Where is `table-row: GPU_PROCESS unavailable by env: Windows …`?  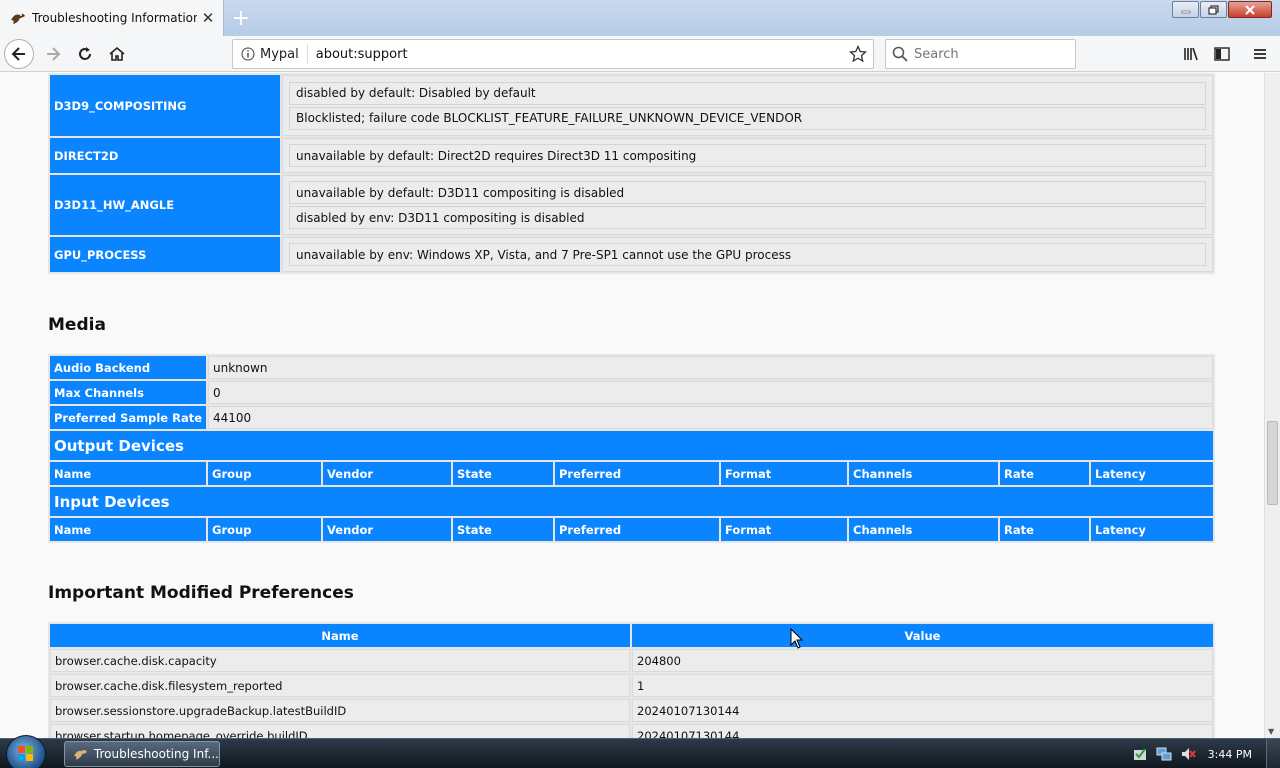
table-row: GPU_PROCESS unavailable by env: Windows … is located at coordinates (631, 254).